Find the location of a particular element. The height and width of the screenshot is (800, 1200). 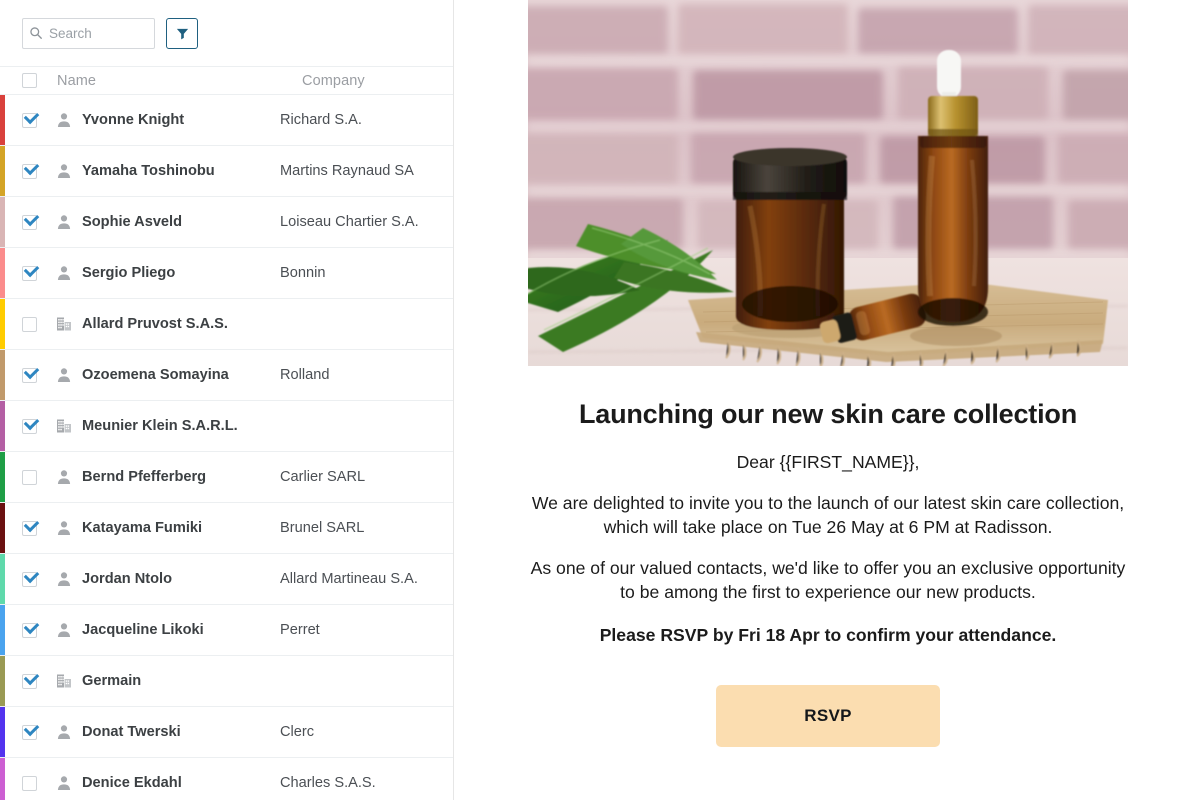

select-all-checkbox is located at coordinates (29, 80).